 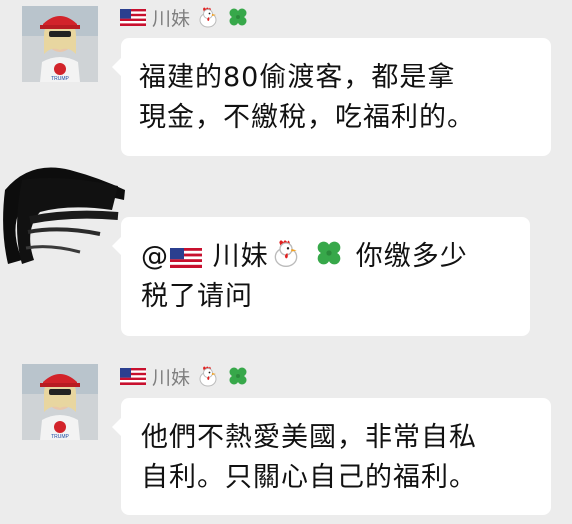 What do you see at coordinates (197, 296) in the screenshot?
I see `message-line: 税了请问` at bounding box center [197, 296].